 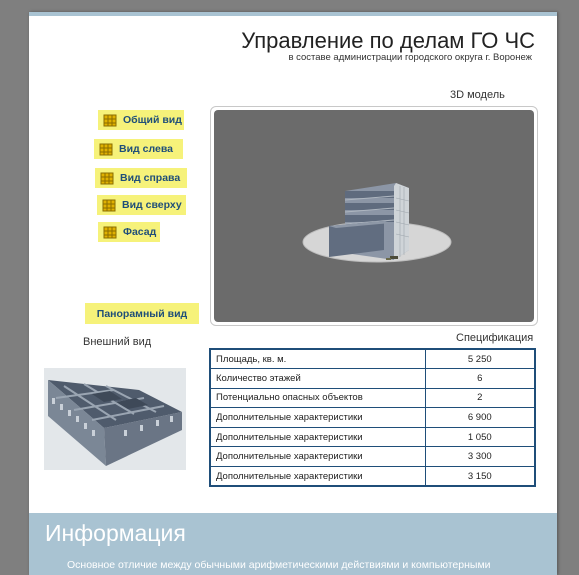 I want to click on specification-label: Спецификация, so click(x=495, y=338).